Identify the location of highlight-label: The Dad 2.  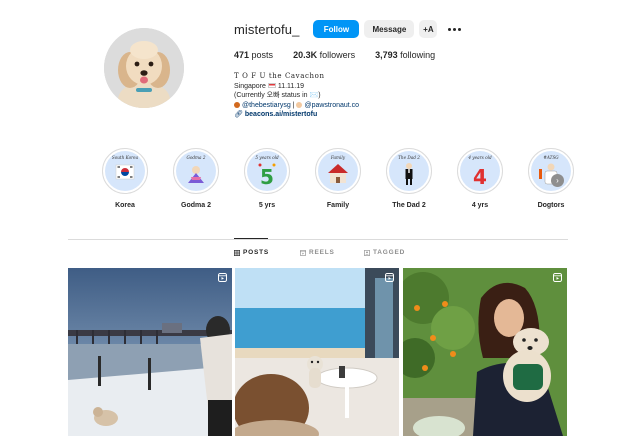
(409, 205).